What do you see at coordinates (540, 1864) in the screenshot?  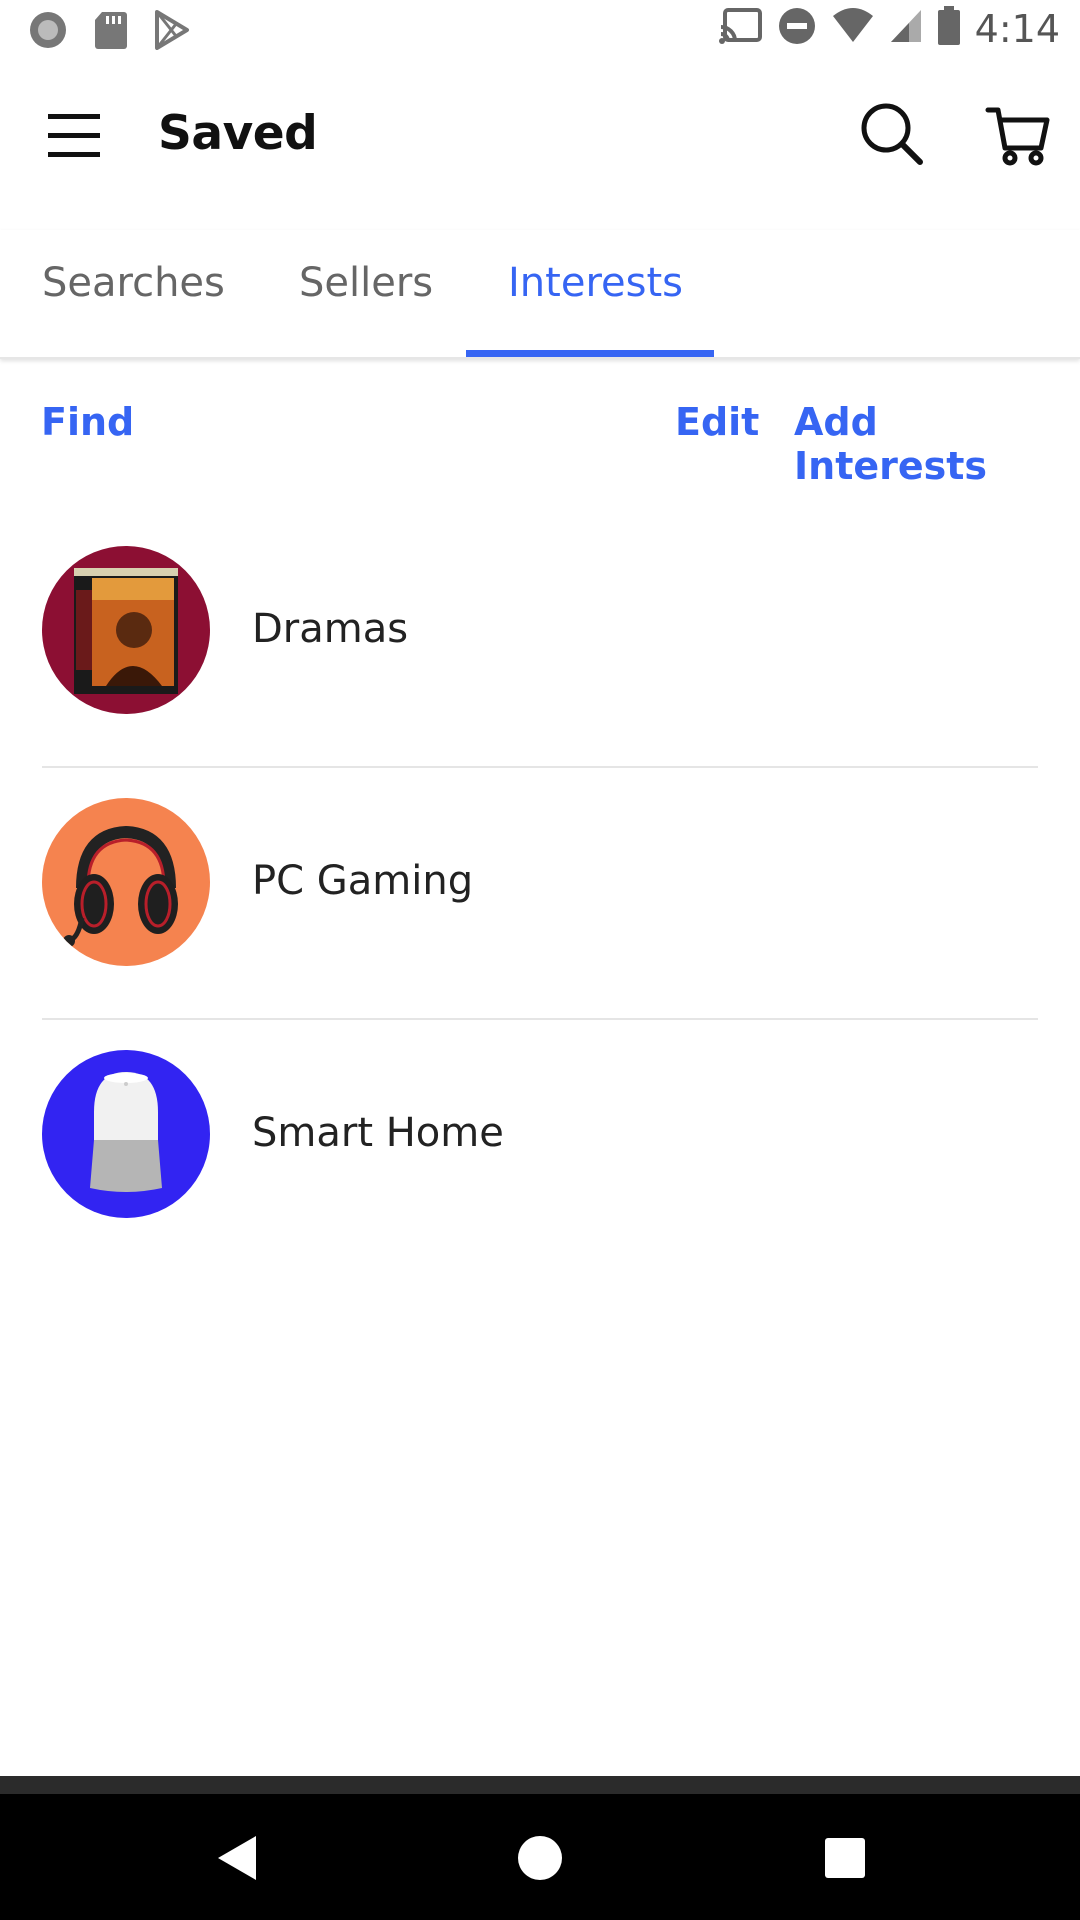 I see `home-icon` at bounding box center [540, 1864].